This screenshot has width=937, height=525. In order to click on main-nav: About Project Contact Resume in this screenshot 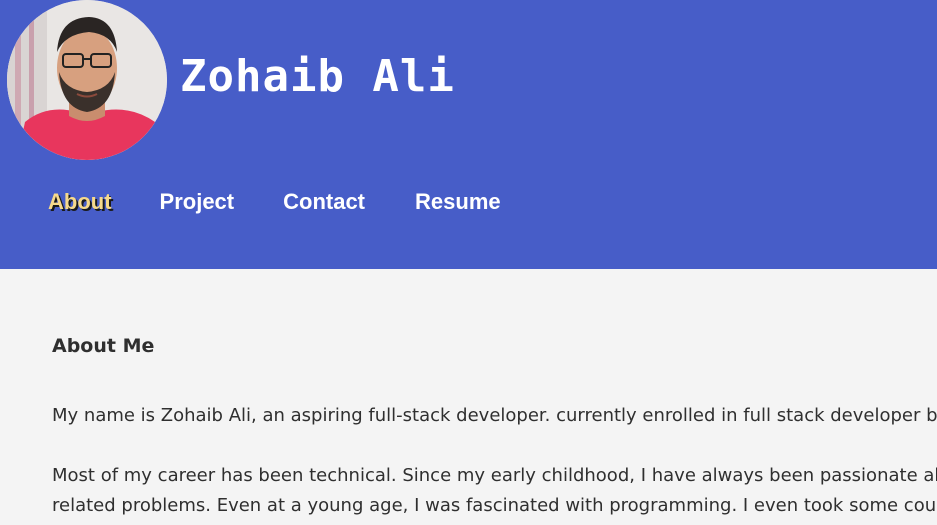, I will do `click(274, 202)`.